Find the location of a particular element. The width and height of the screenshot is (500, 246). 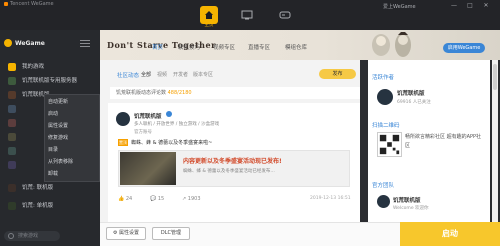

context-menu-item: 从列表移除 is located at coordinates (60, 162).